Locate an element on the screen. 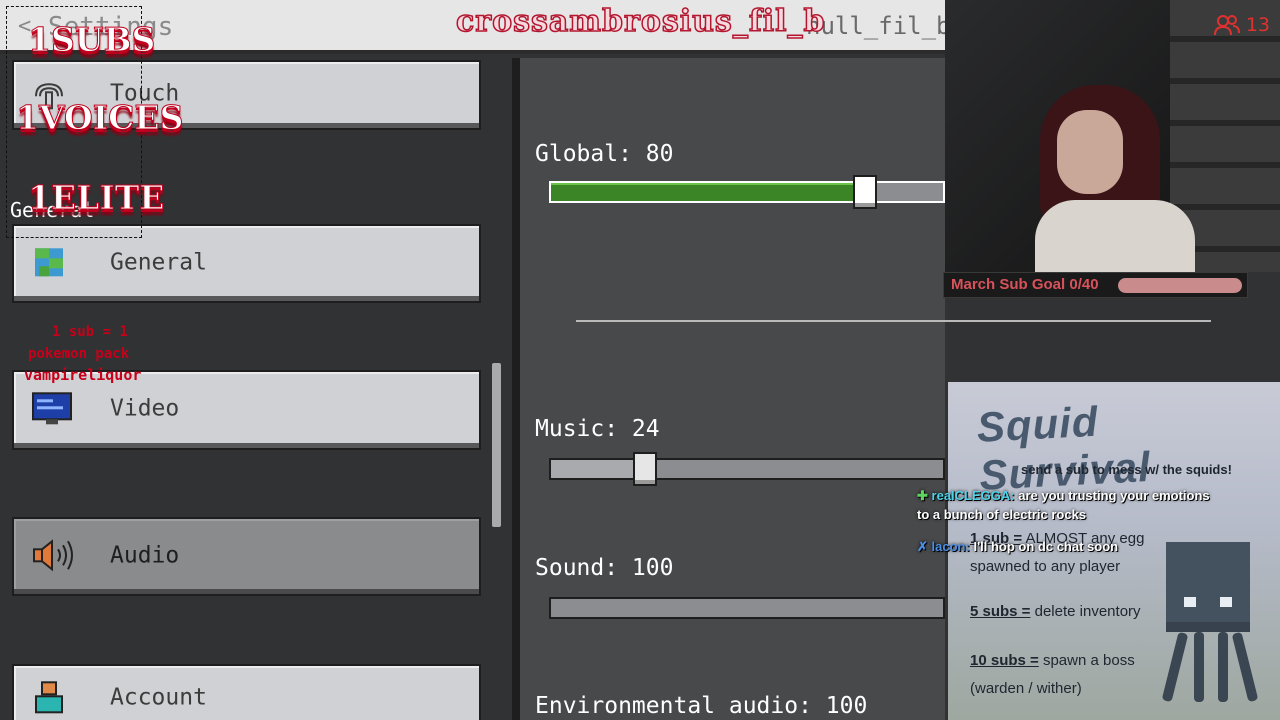  rule-3-line1: 10 subs = spawn a boss is located at coordinates (1052, 660).